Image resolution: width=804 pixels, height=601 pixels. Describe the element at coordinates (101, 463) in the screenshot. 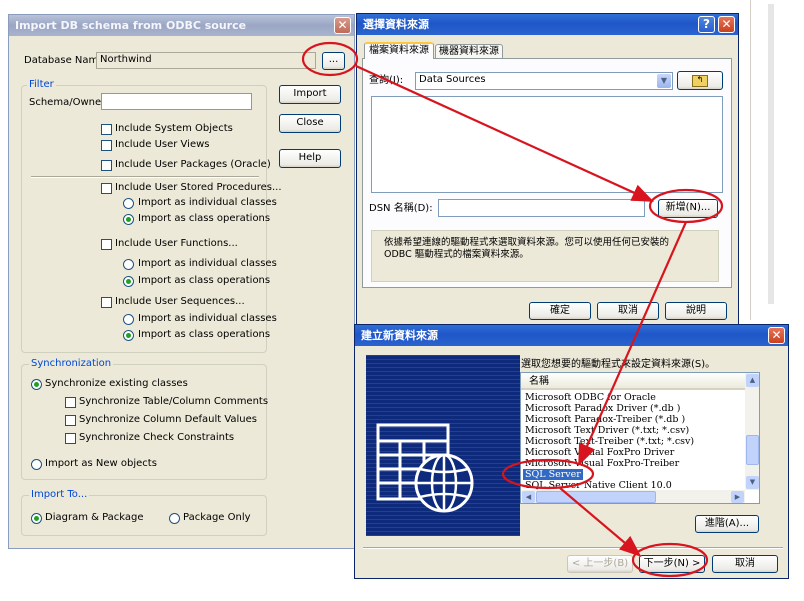

I see `import-new-label: Import as New objects` at that location.